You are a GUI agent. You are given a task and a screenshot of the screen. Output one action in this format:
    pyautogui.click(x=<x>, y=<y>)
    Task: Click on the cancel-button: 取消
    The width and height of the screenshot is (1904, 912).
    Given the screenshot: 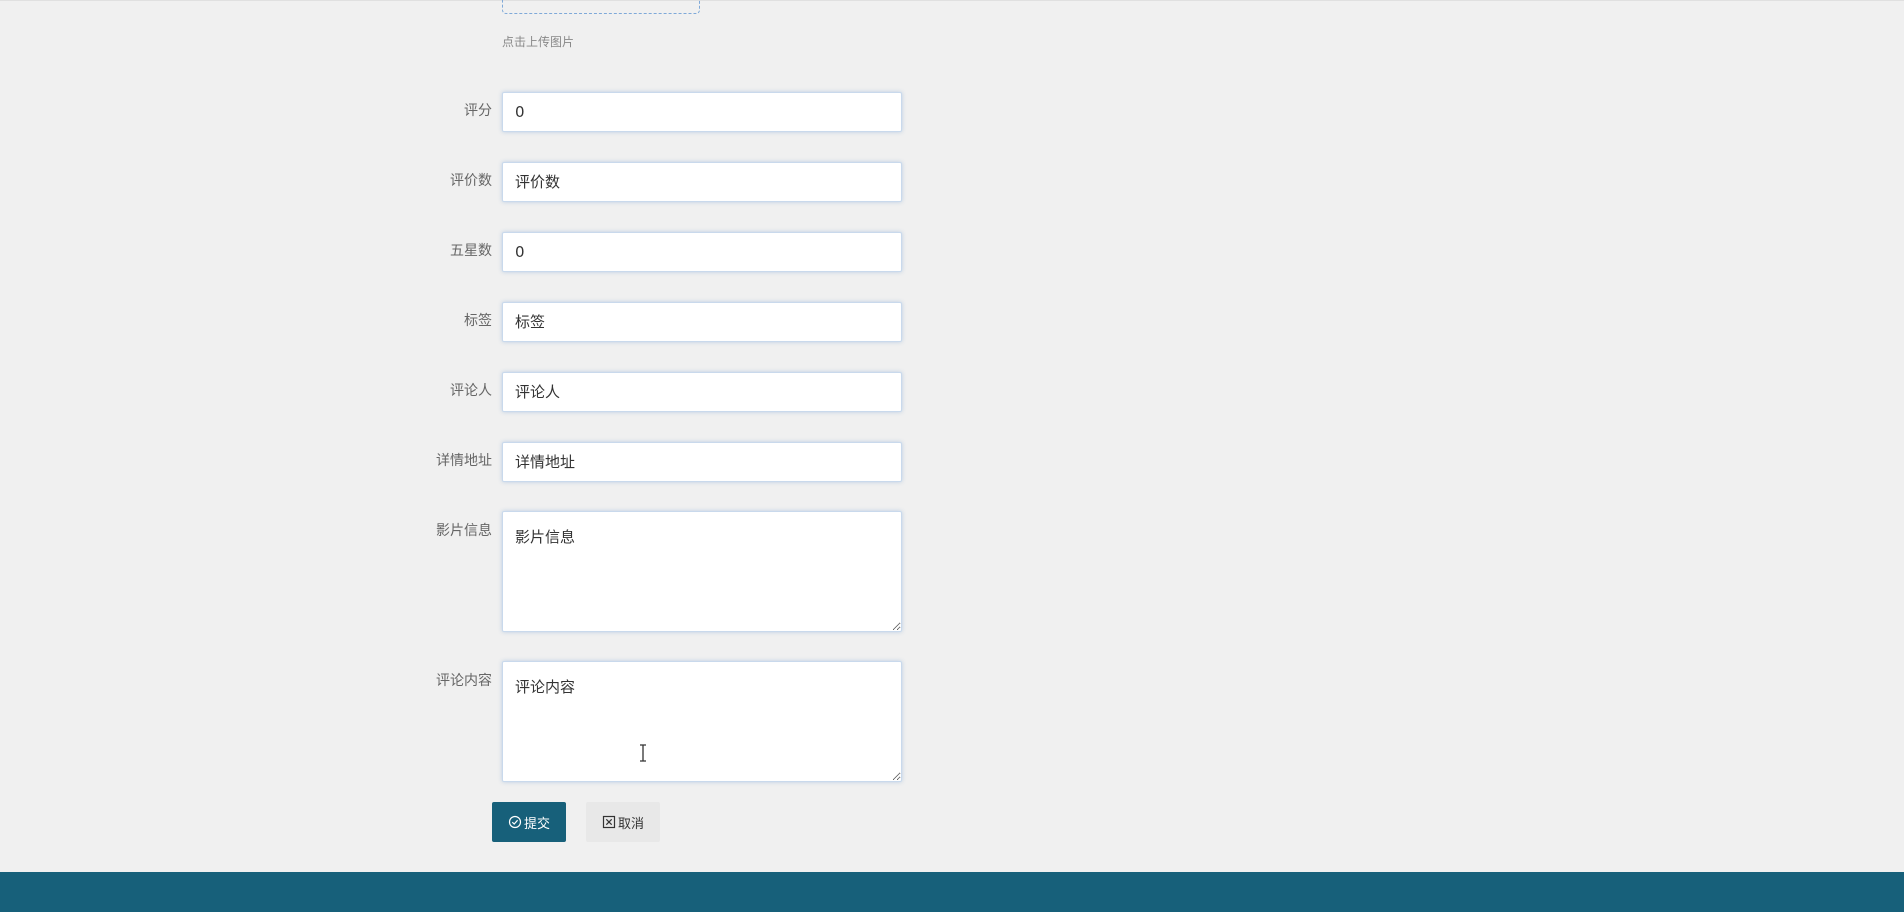 What is the action you would take?
    pyautogui.click(x=623, y=822)
    